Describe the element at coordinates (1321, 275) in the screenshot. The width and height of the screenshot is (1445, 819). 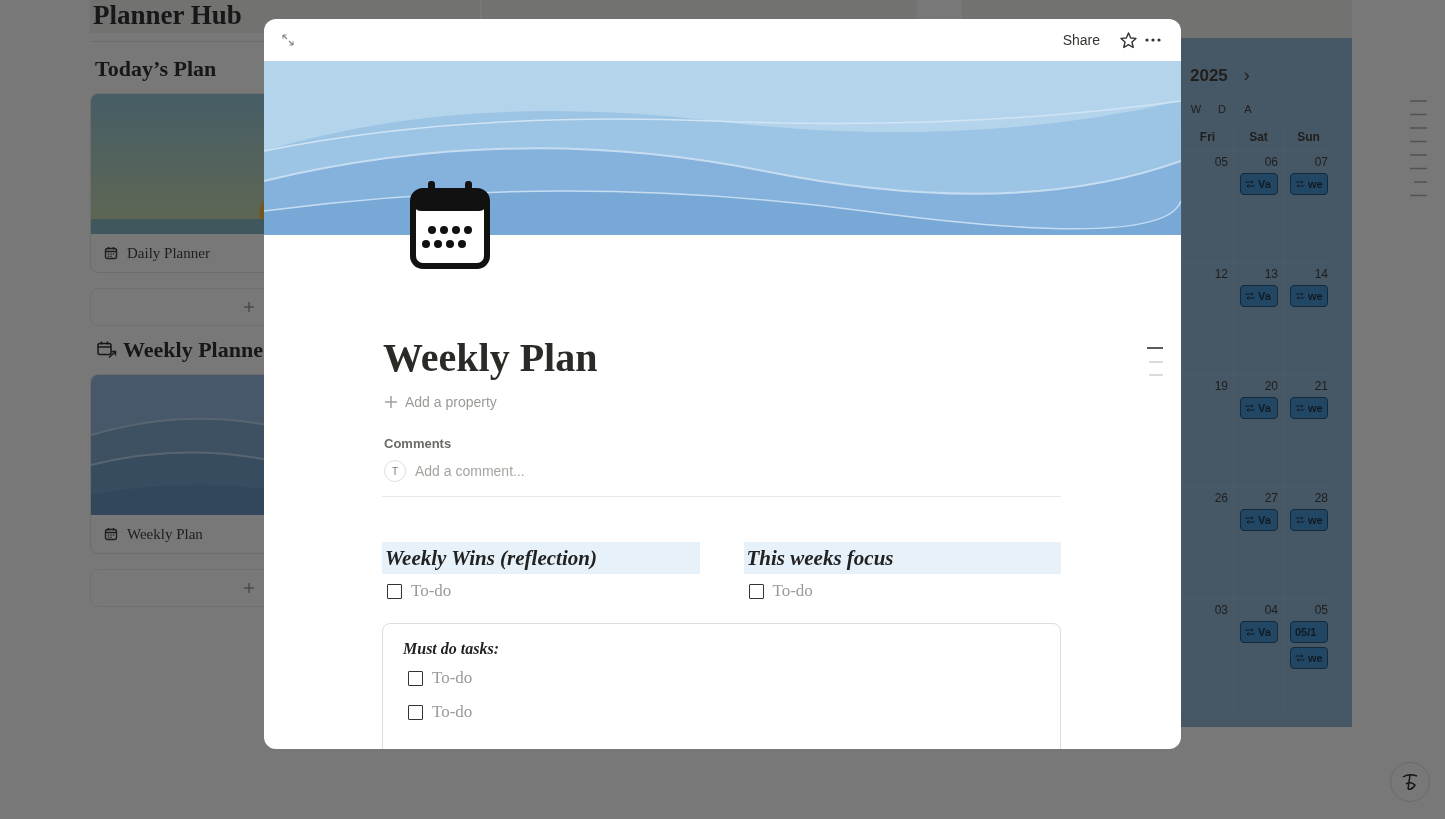
I see `date-number: 14` at that location.